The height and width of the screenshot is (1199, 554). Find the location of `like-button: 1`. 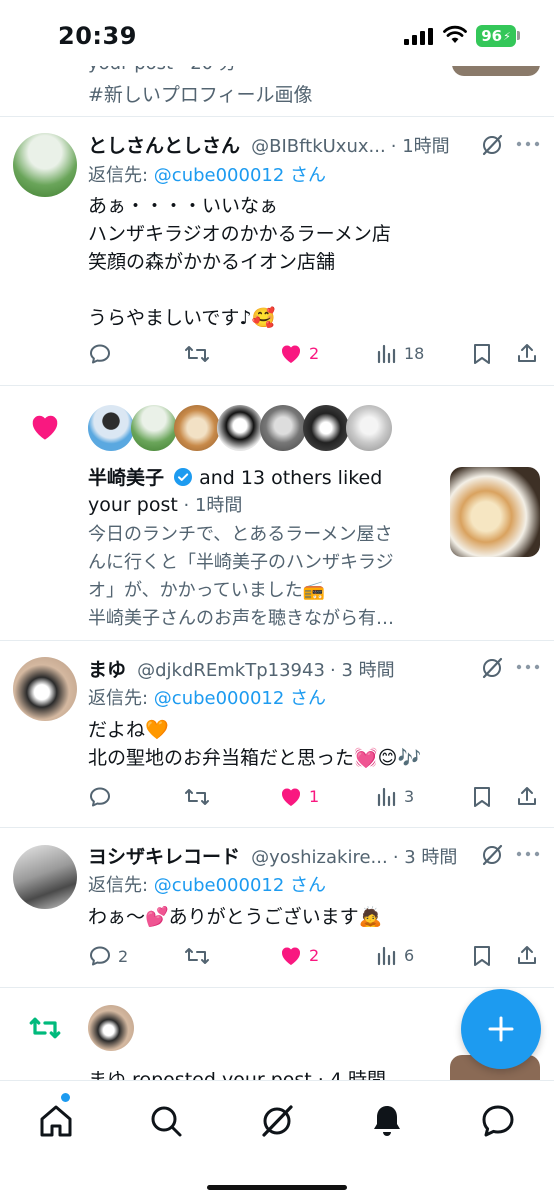

like-button: 1 is located at coordinates (299, 796).